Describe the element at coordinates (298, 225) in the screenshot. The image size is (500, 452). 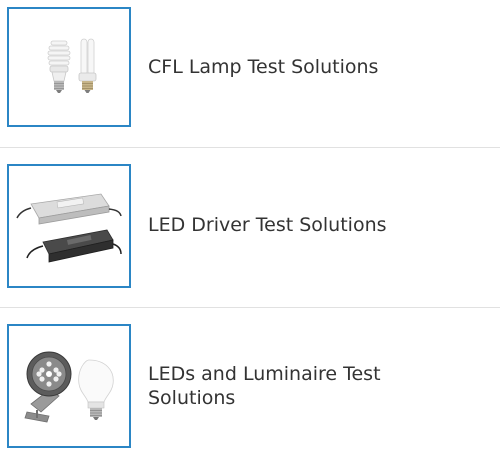
I see `item-label: LED Driver Test Solutions` at that location.